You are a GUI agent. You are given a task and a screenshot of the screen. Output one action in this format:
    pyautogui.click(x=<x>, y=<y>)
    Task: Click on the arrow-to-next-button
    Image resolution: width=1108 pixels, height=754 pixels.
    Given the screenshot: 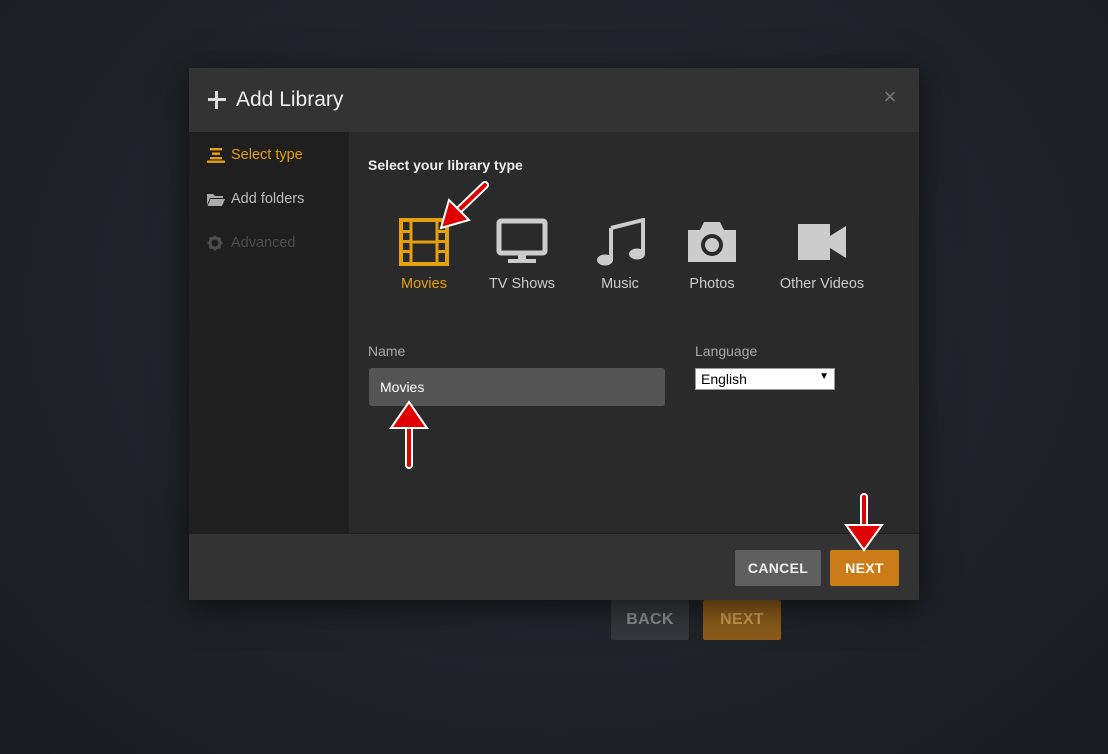 What is the action you would take?
    pyautogui.click(x=864, y=522)
    